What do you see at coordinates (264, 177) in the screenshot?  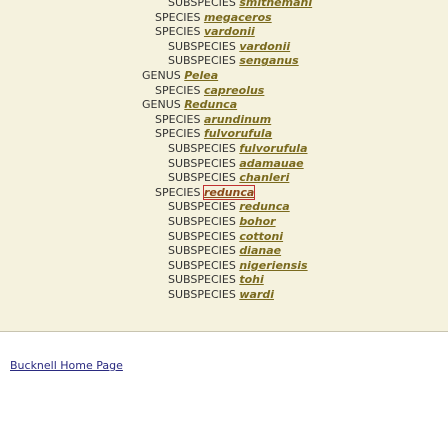 I see `taxon-link-chanleri: chanleri` at bounding box center [264, 177].